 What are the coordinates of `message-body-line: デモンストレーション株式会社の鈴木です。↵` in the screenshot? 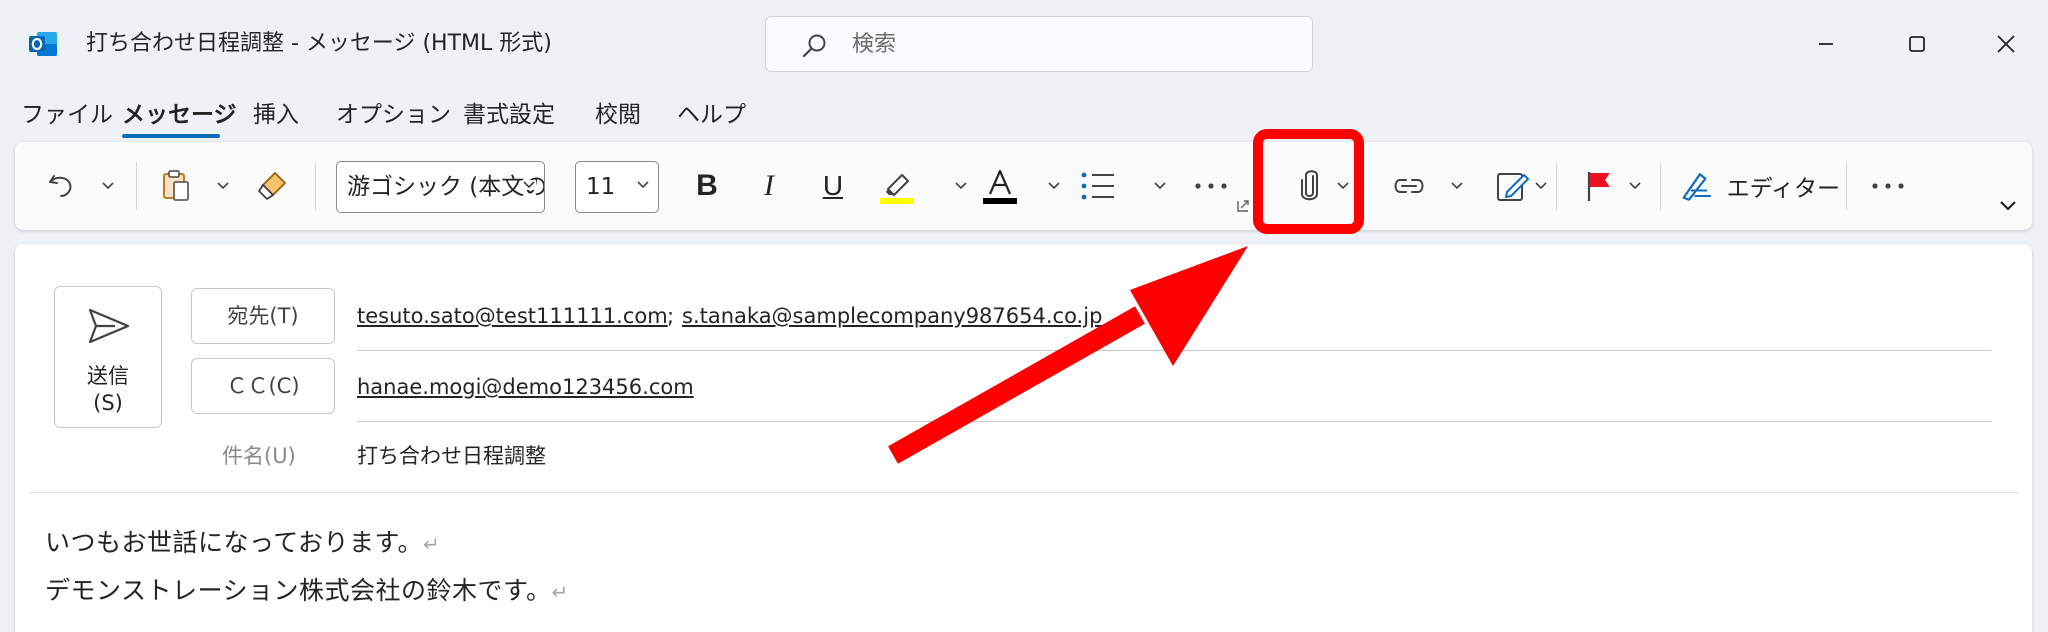 It's located at (307, 591).